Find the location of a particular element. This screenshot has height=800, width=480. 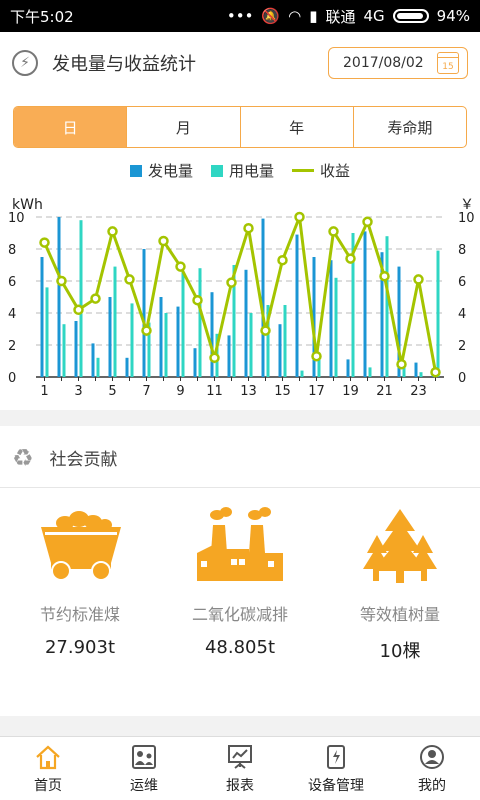

calendar-icon: 15 is located at coordinates (448, 63).